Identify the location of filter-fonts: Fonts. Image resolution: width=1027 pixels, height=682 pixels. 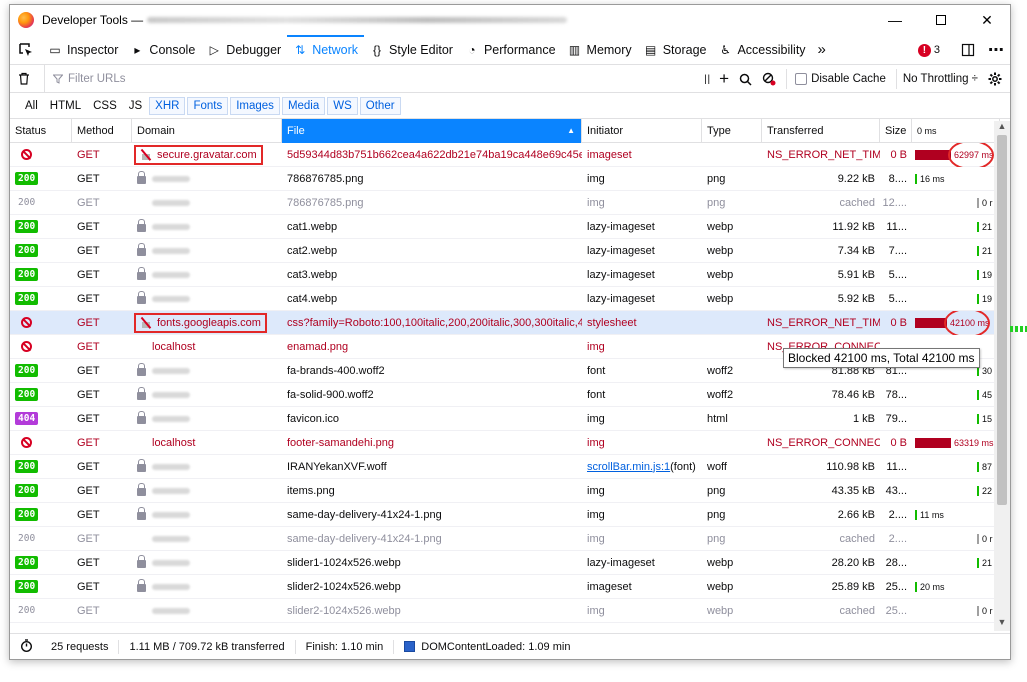
(208, 105).